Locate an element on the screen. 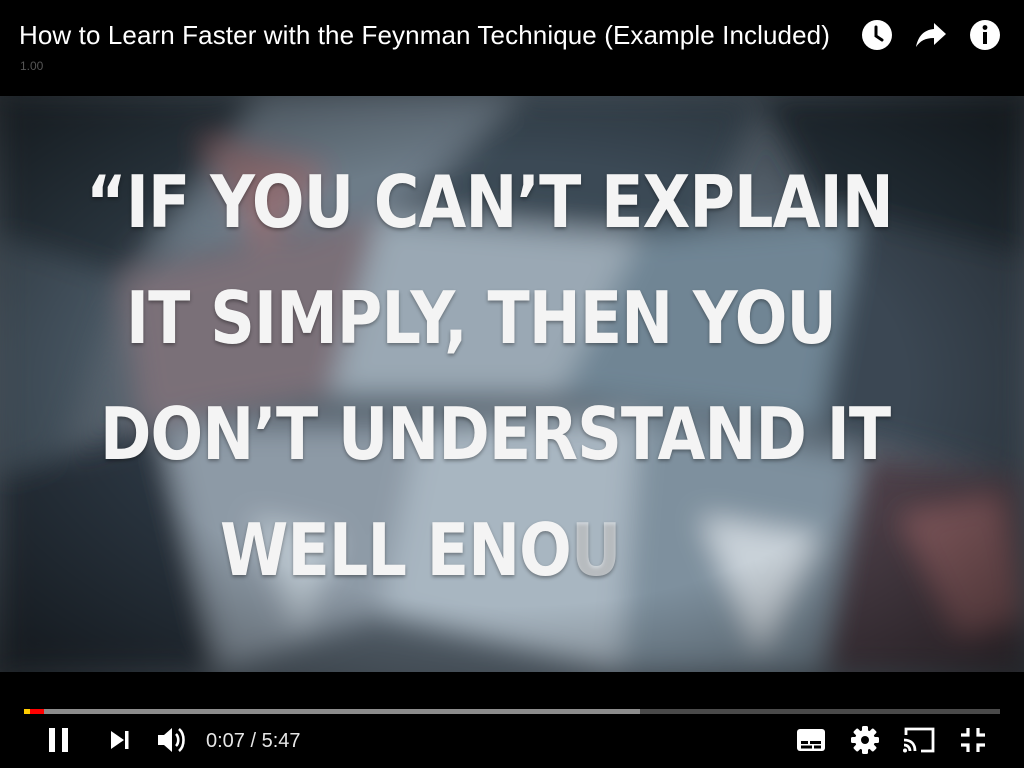 This screenshot has height=768, width=1024. volume-button is located at coordinates (172, 742).